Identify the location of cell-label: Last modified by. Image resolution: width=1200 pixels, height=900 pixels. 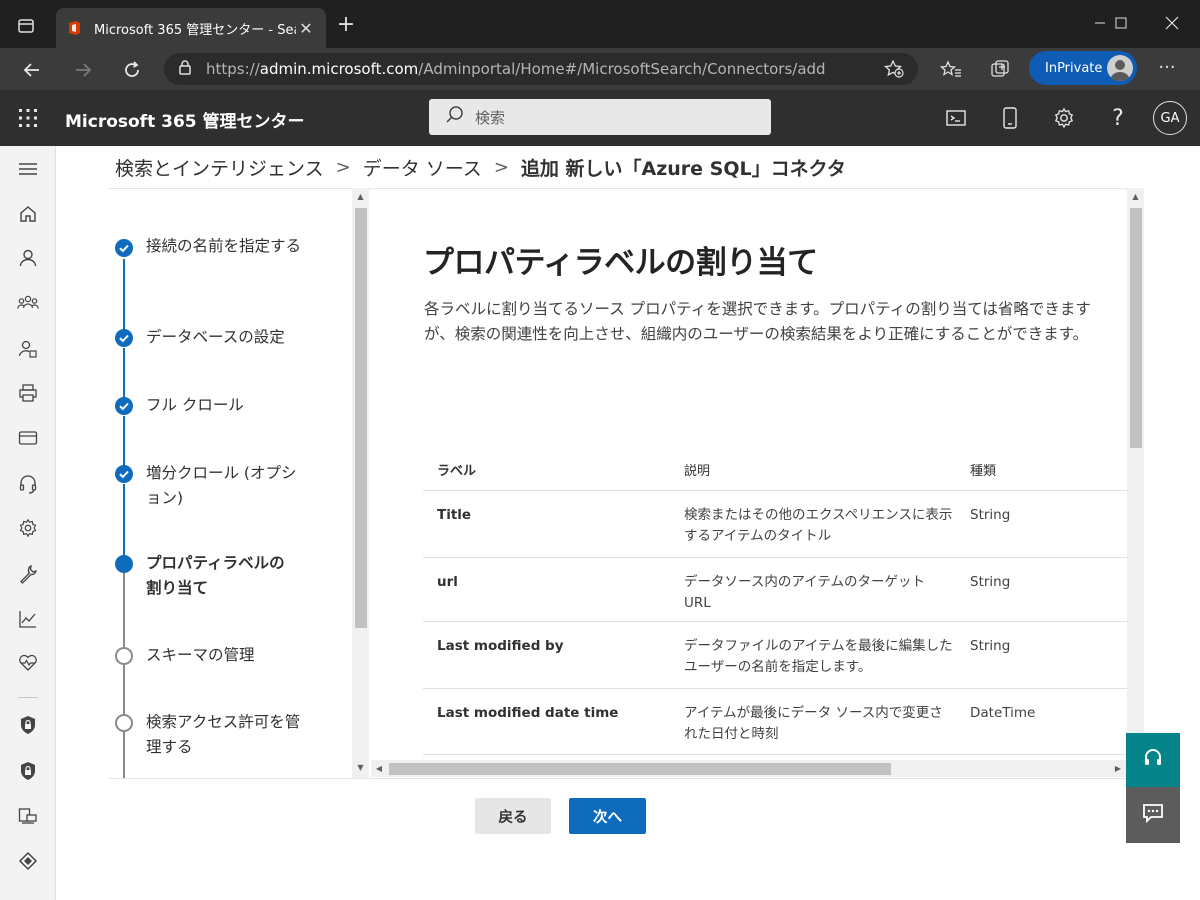
(500, 646).